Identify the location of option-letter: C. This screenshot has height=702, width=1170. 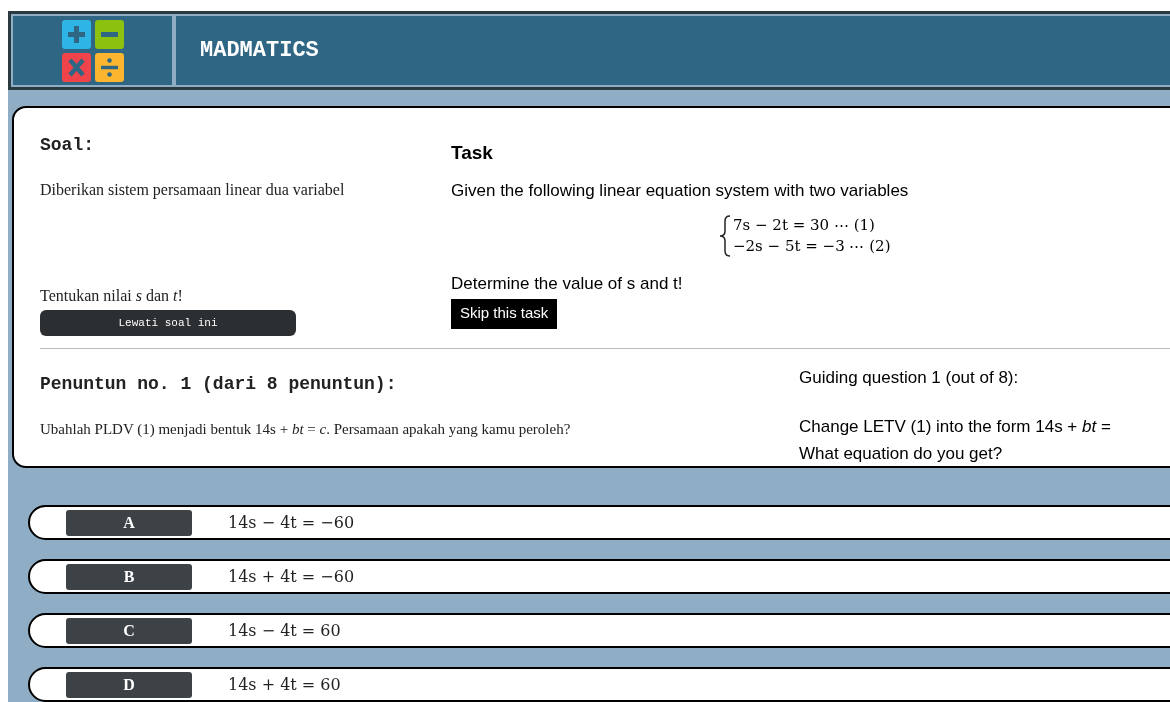
(129, 630).